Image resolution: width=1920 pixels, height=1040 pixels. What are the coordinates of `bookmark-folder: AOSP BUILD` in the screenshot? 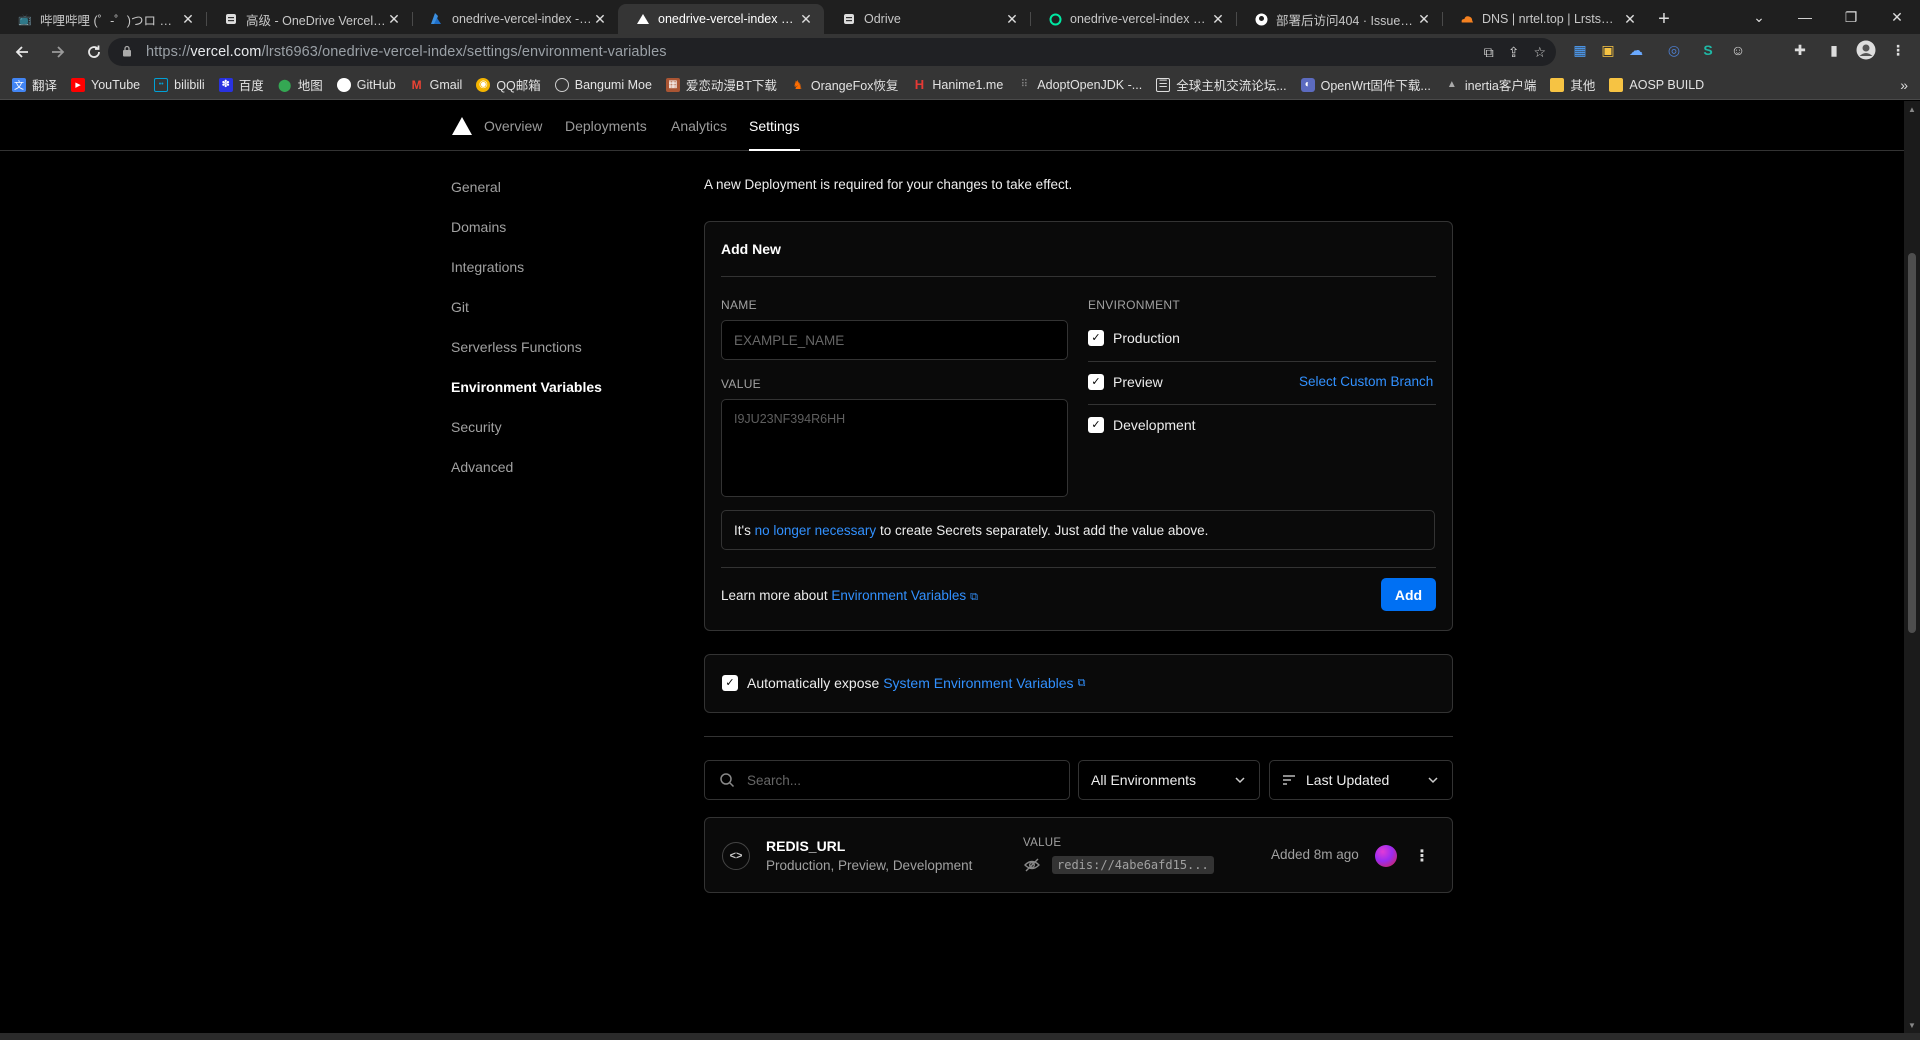 It's located at (1656, 84).